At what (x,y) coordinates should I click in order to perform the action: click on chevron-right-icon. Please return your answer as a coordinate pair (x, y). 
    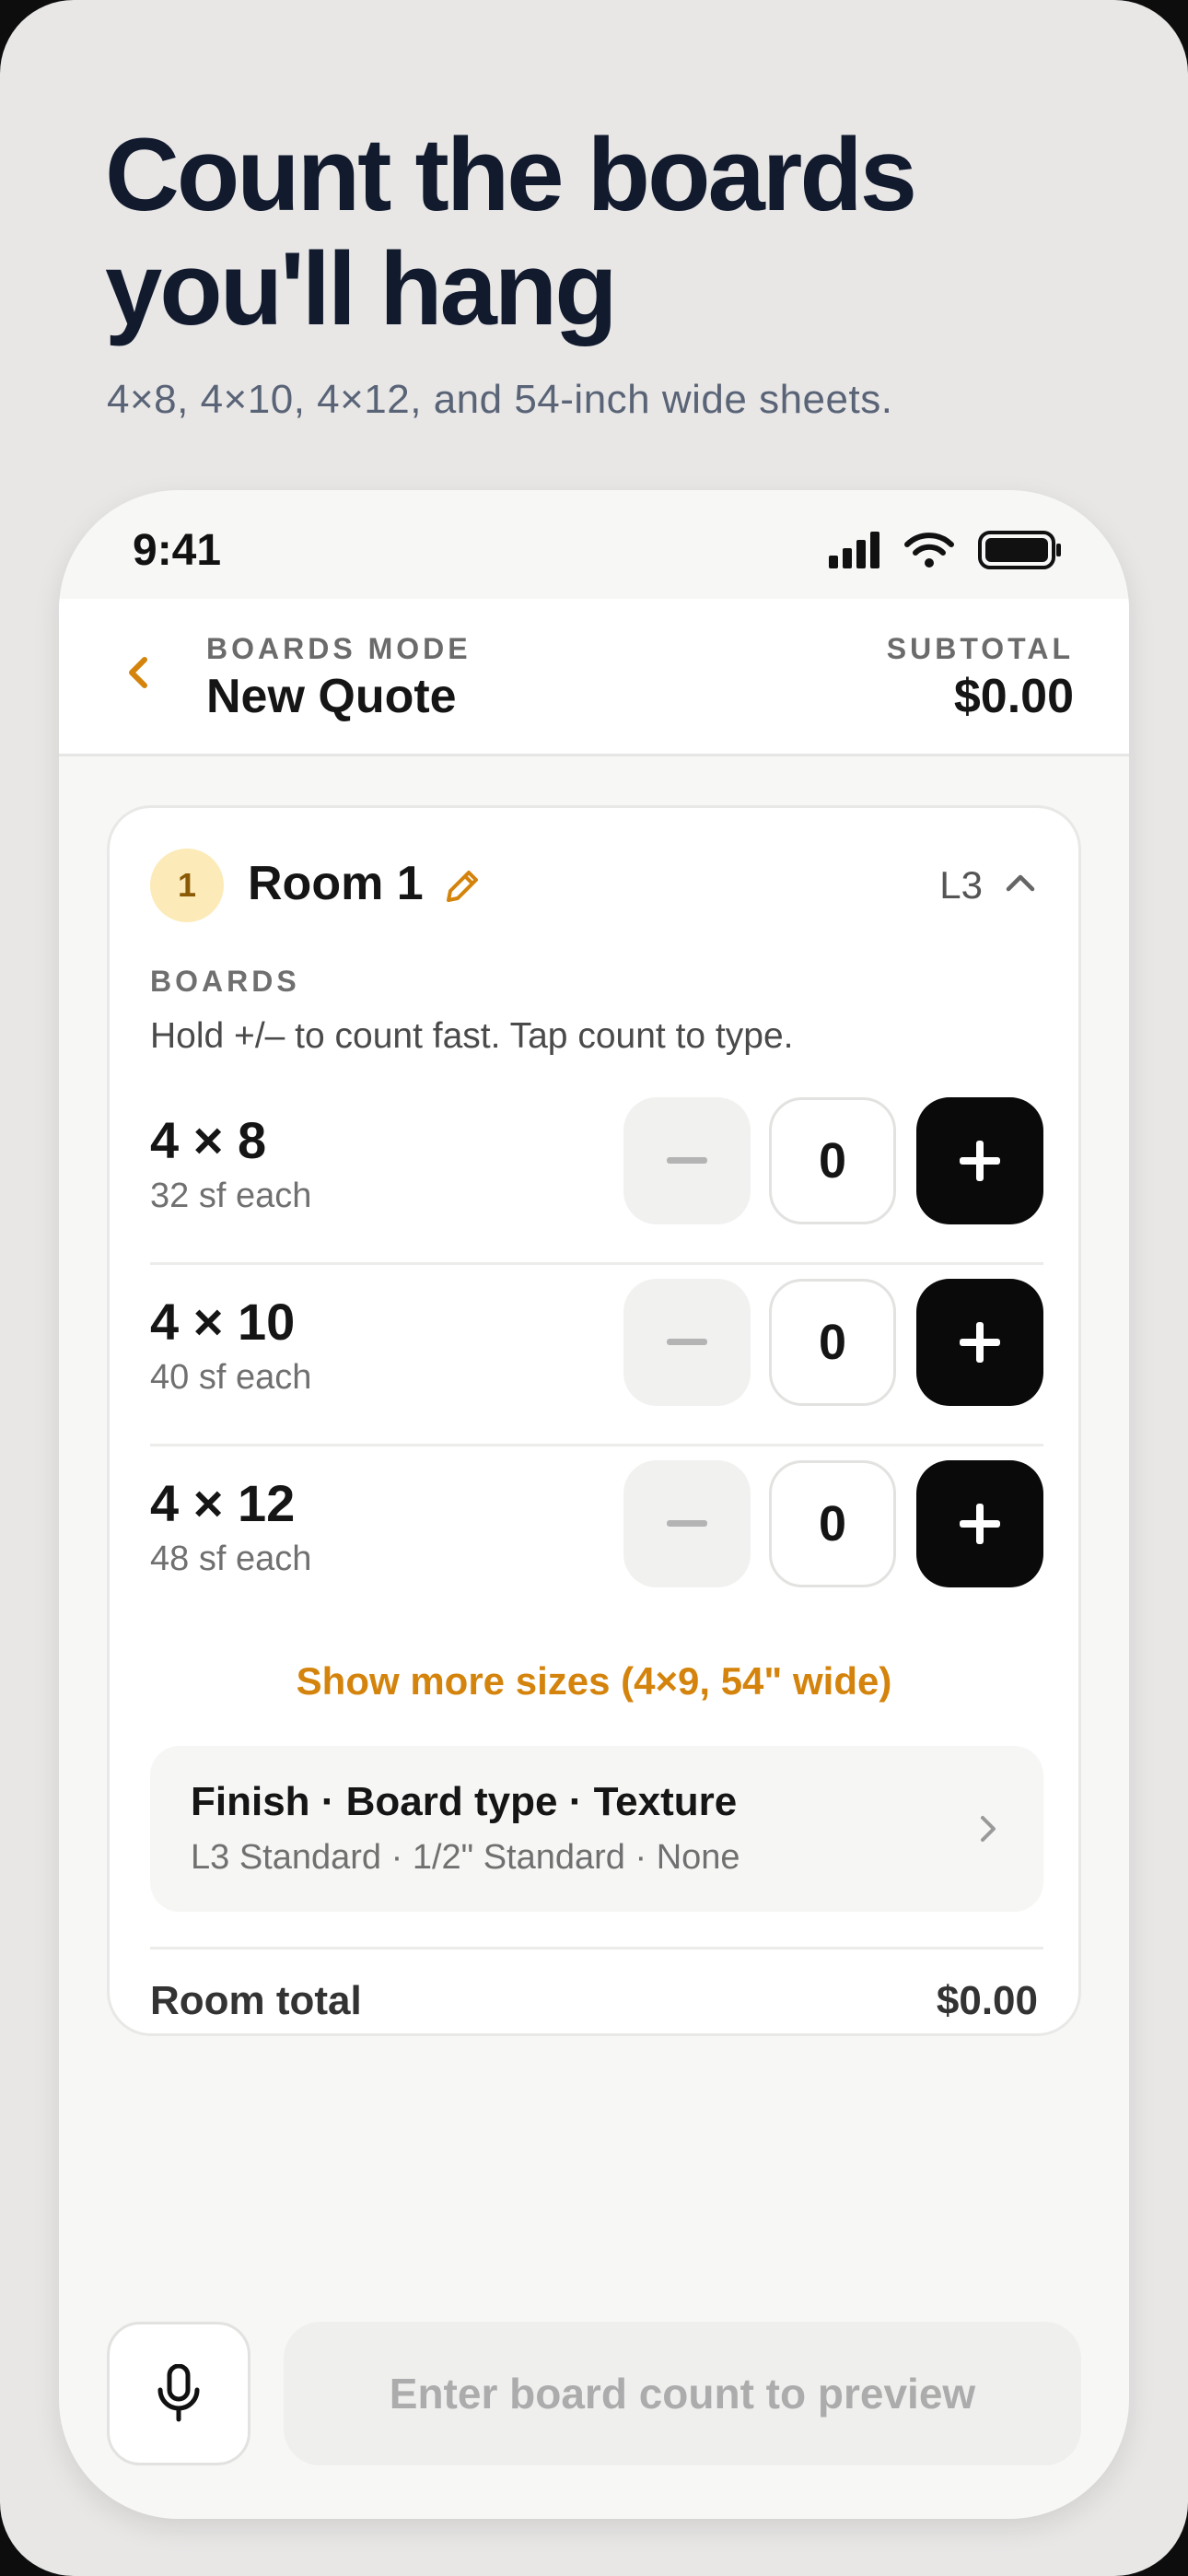
    Looking at the image, I should click on (988, 1829).